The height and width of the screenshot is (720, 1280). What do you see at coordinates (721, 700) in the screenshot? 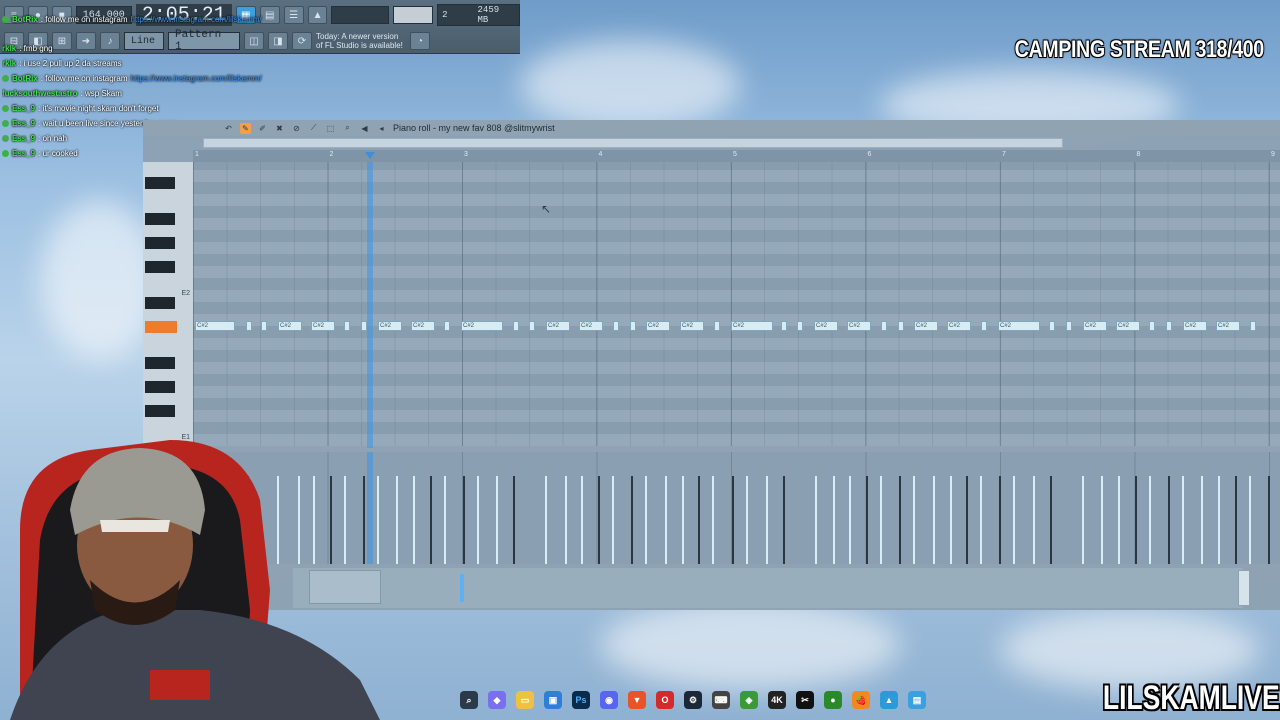
I see `keyboard-icon: ⌨` at bounding box center [721, 700].